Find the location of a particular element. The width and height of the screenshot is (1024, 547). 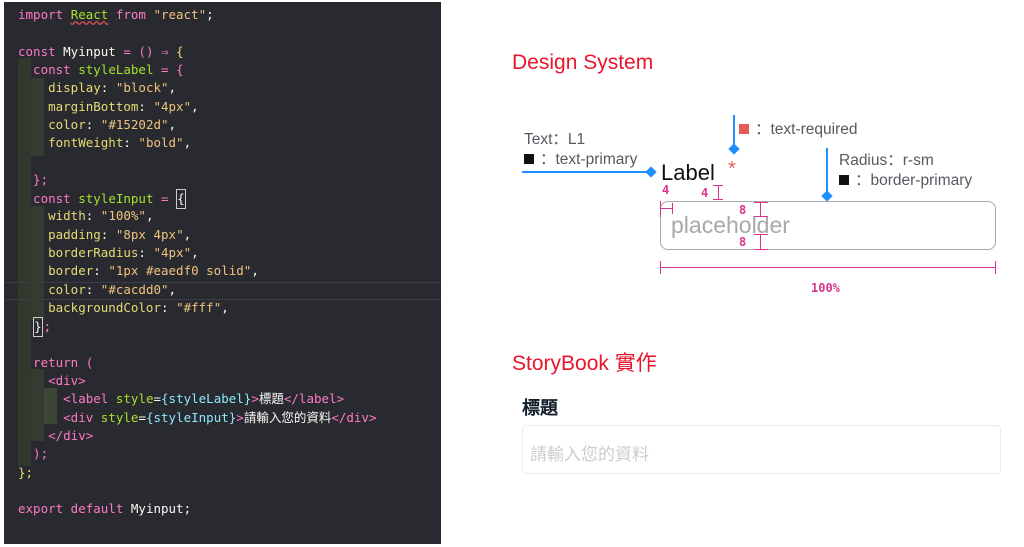

code-token: "#15202d" is located at coordinates (134, 124).